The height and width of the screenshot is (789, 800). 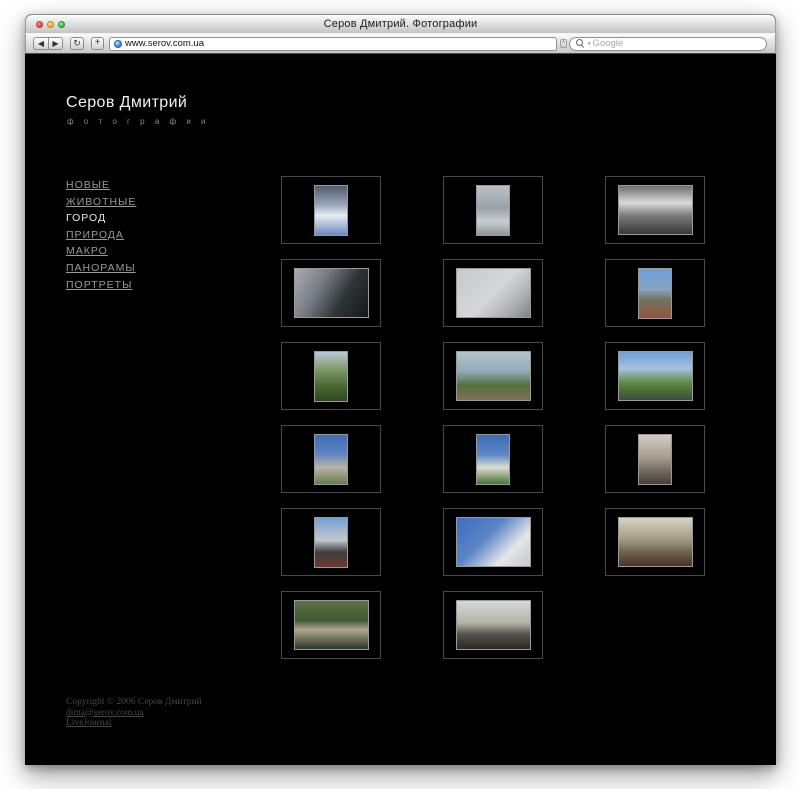 I want to click on add-bookmark-button: +, so click(x=97, y=43).